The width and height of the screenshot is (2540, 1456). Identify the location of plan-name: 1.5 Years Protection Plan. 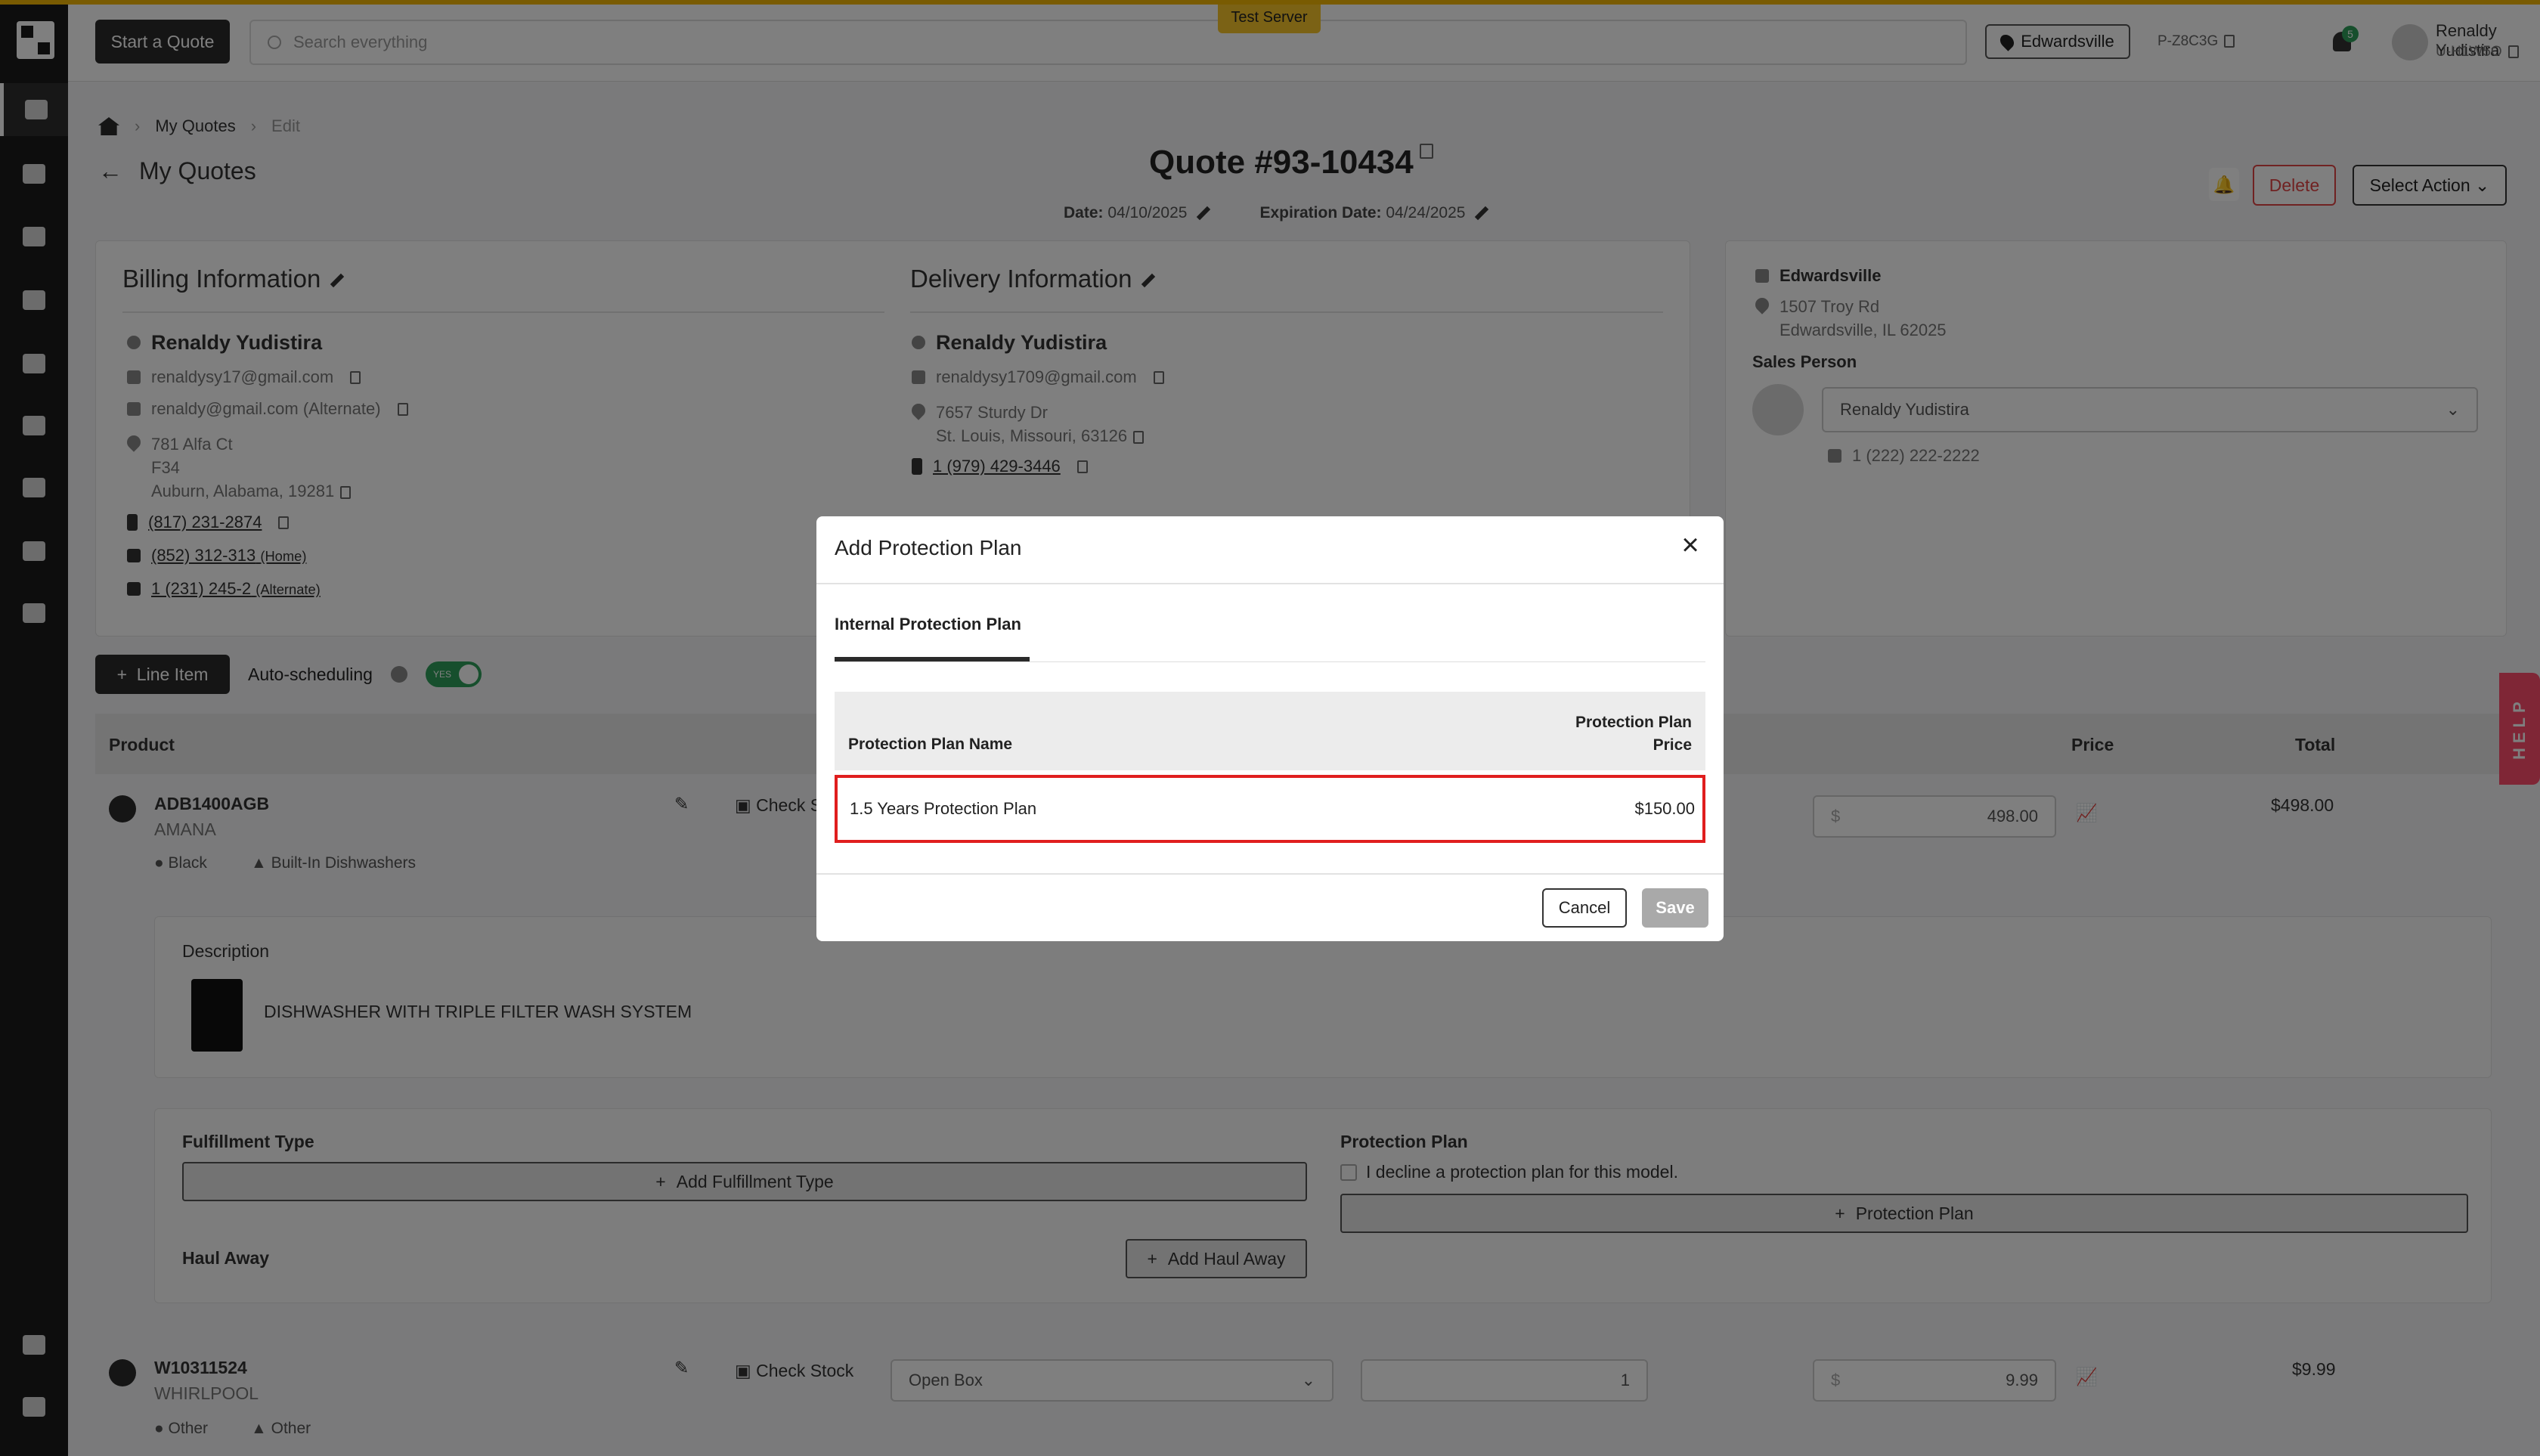
(943, 808).